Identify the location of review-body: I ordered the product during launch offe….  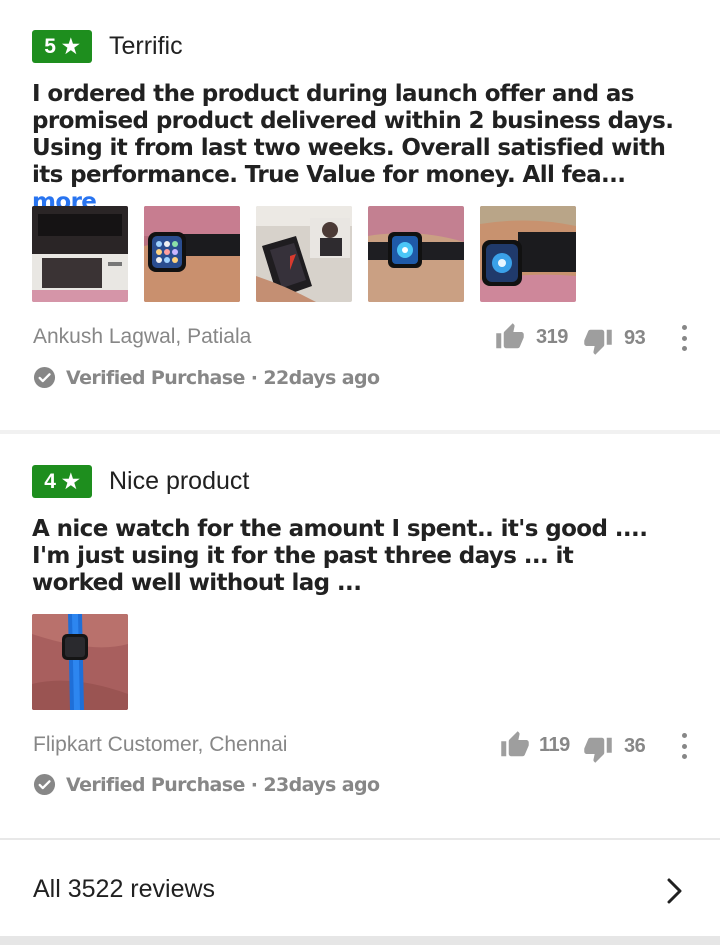
(353, 134).